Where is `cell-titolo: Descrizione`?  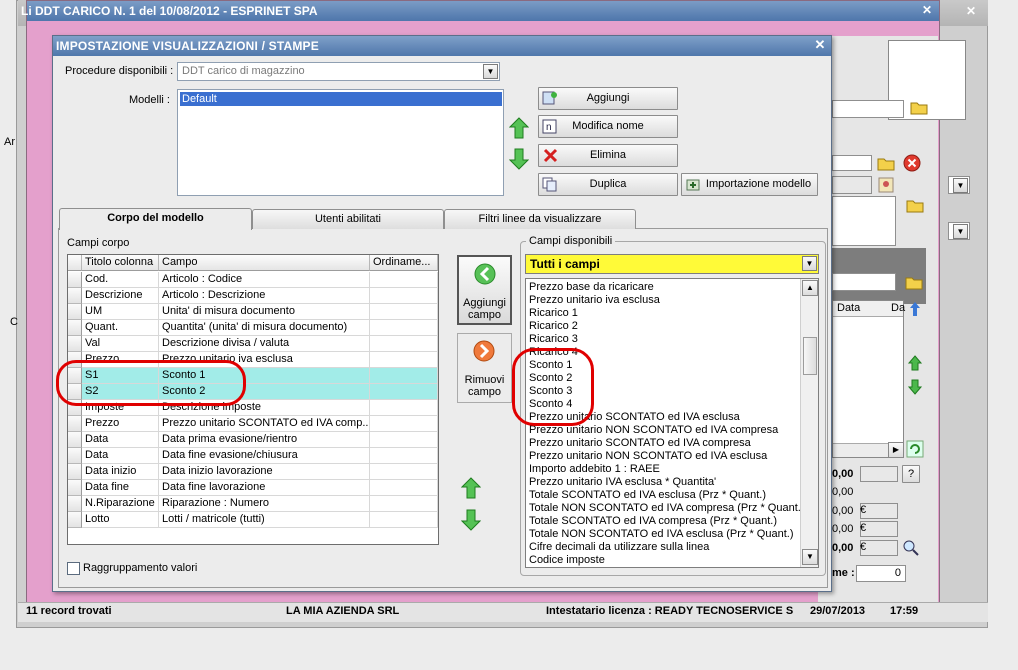
cell-titolo: Descrizione is located at coordinates (120, 295).